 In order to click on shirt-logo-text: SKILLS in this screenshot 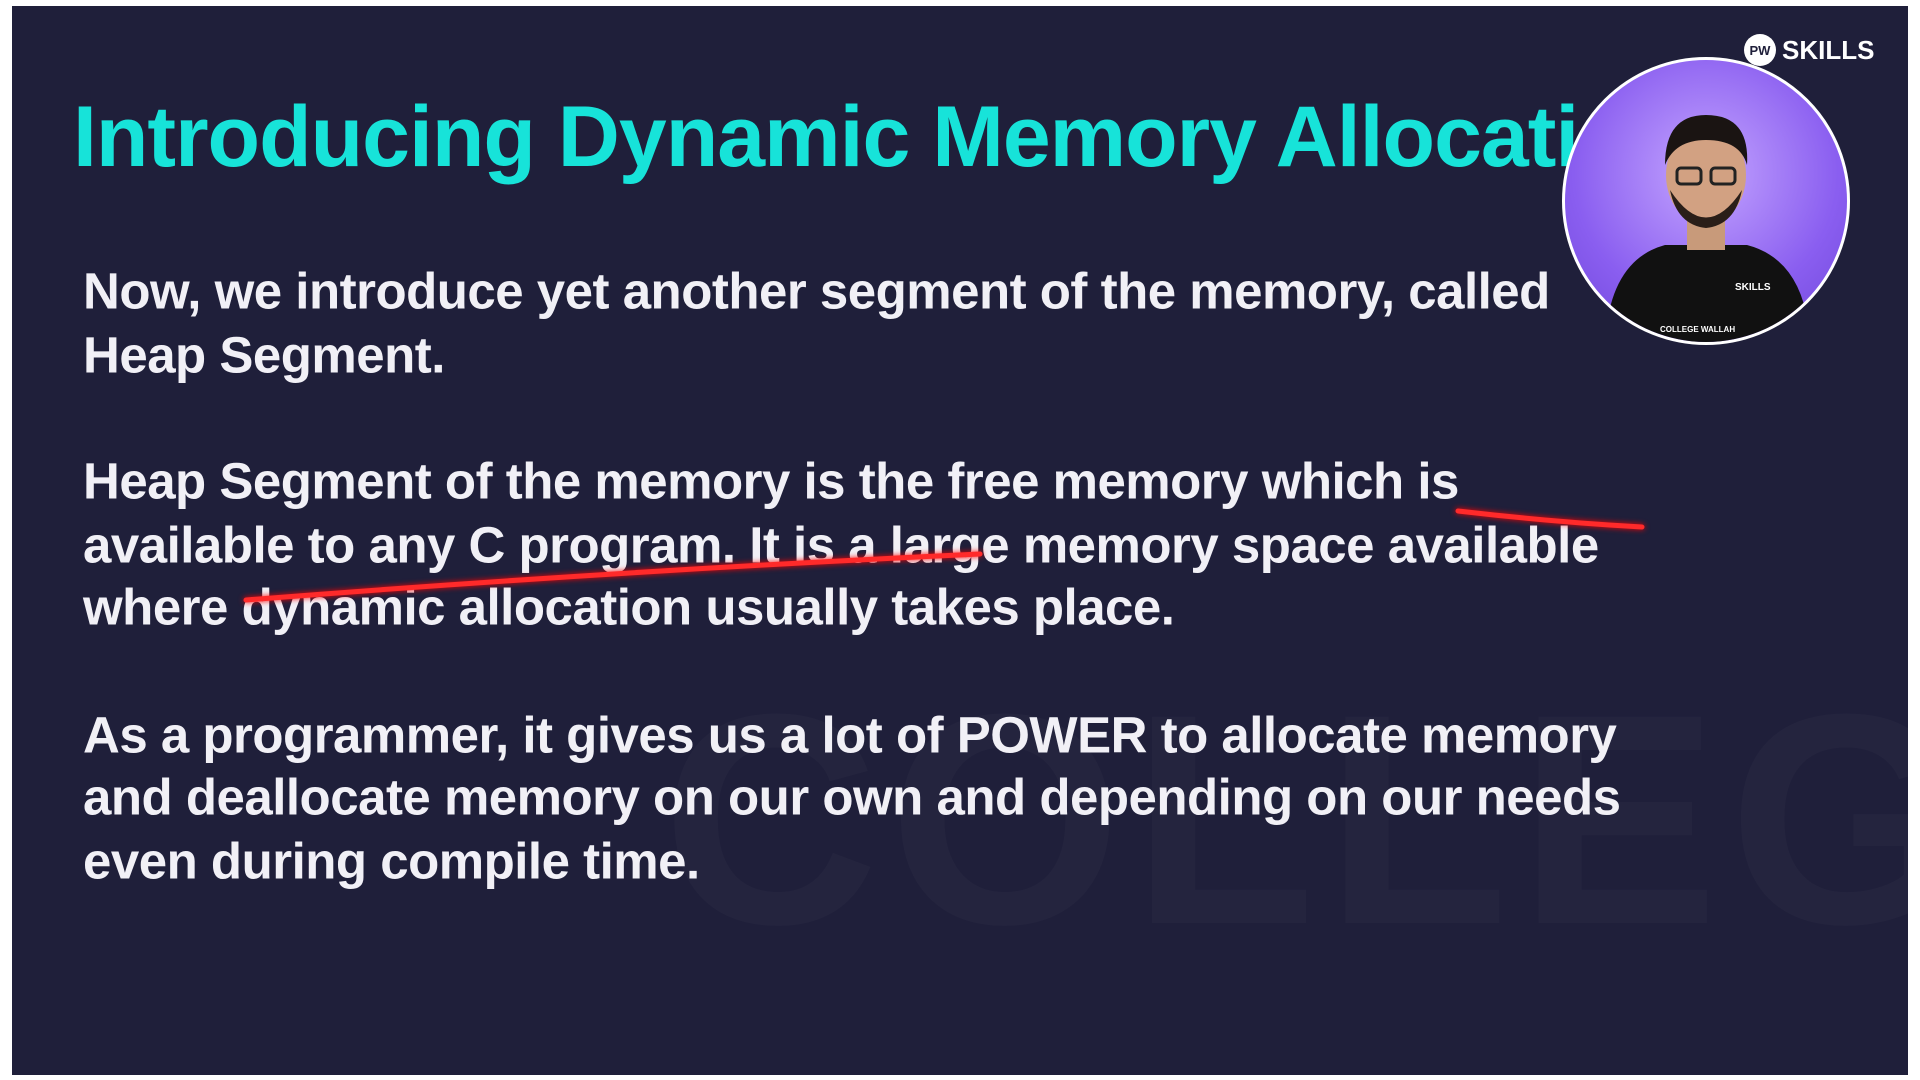, I will do `click(1753, 287)`.